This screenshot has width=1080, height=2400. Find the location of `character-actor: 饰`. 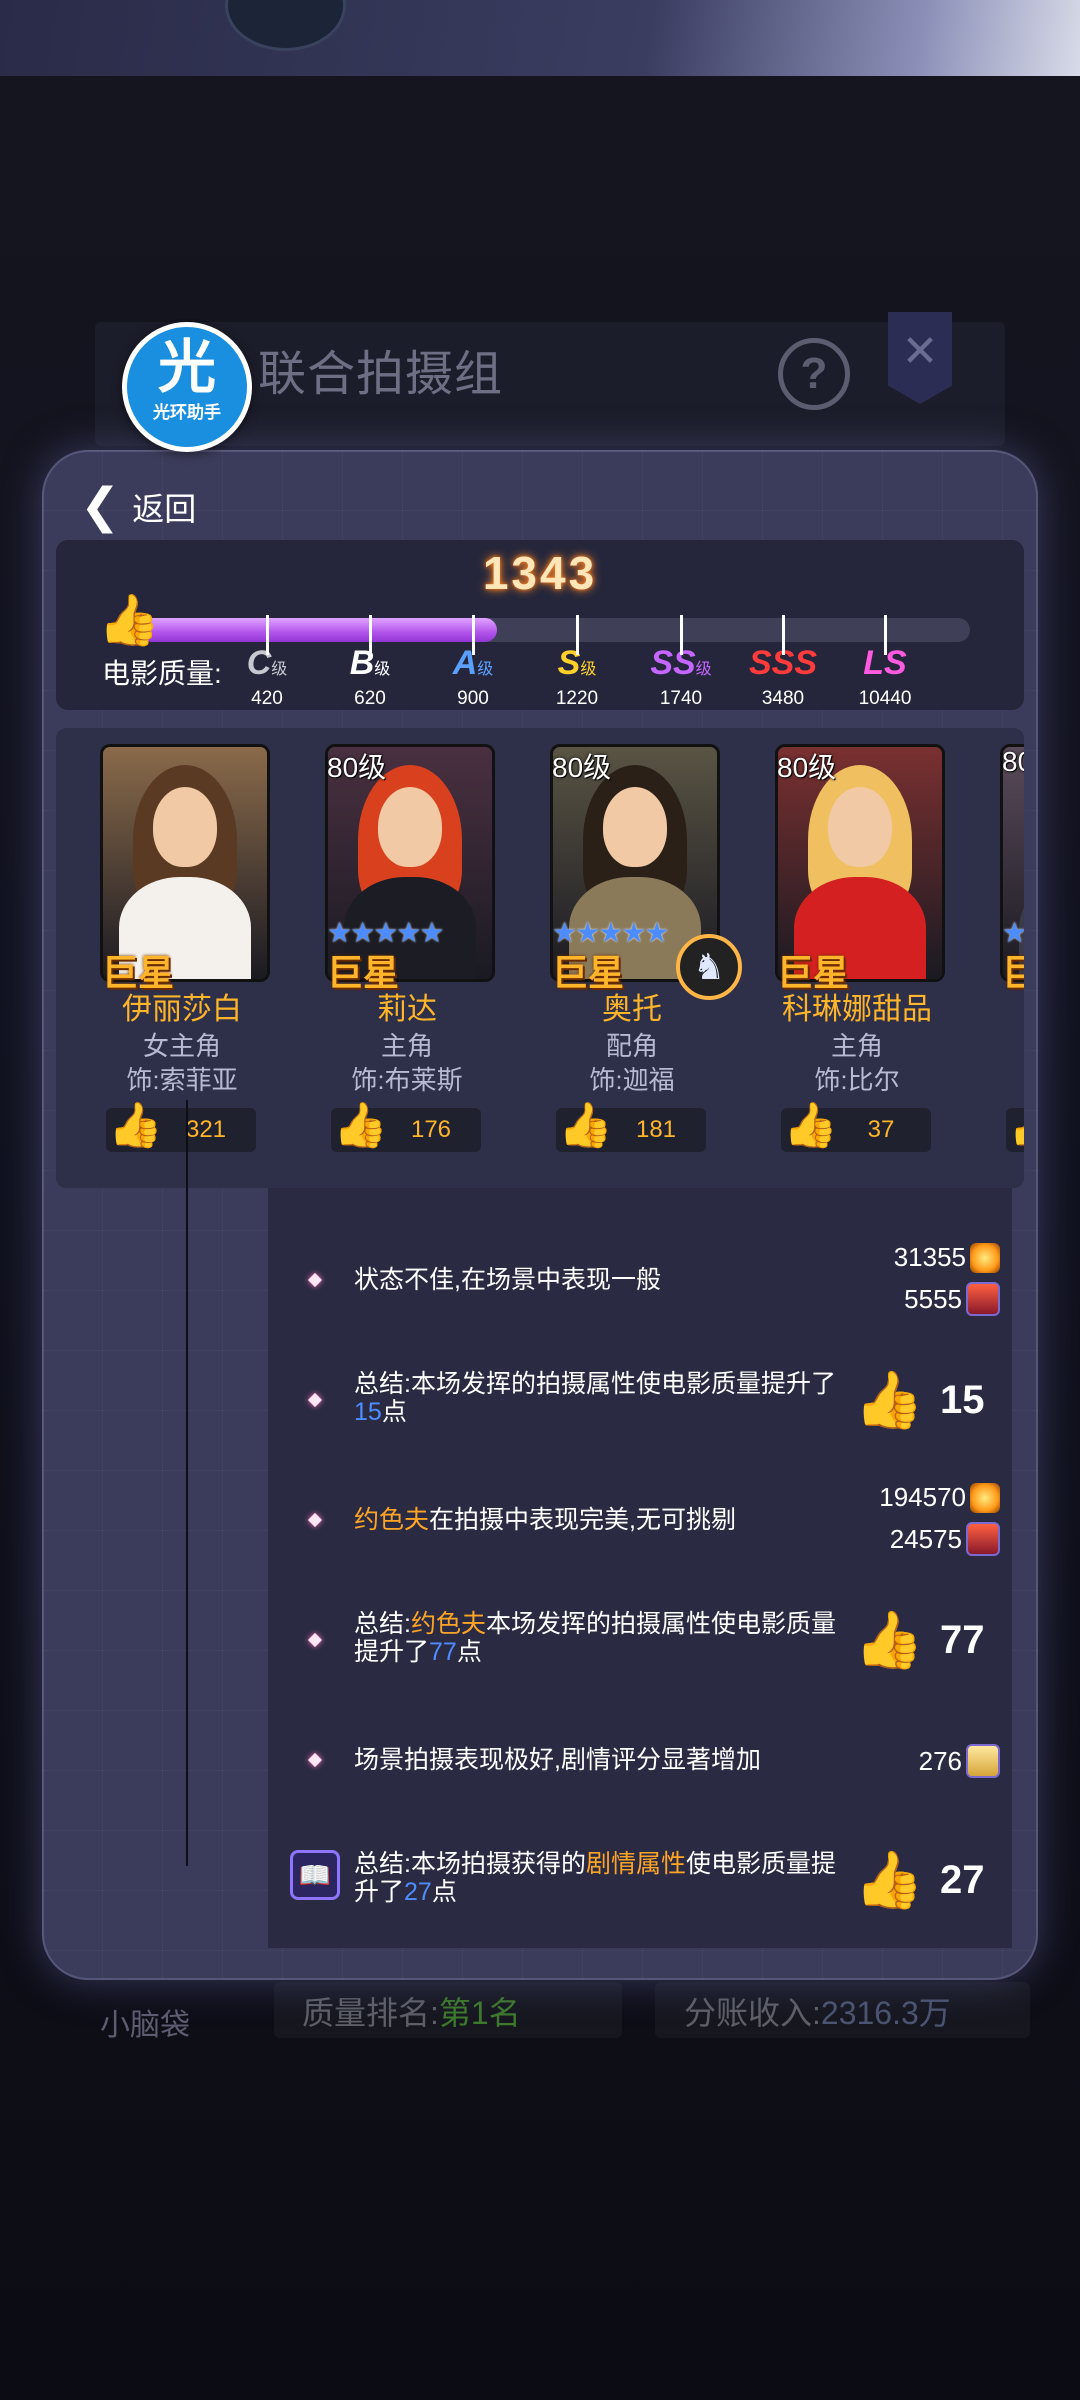

character-actor: 饰 is located at coordinates (995, 1078).